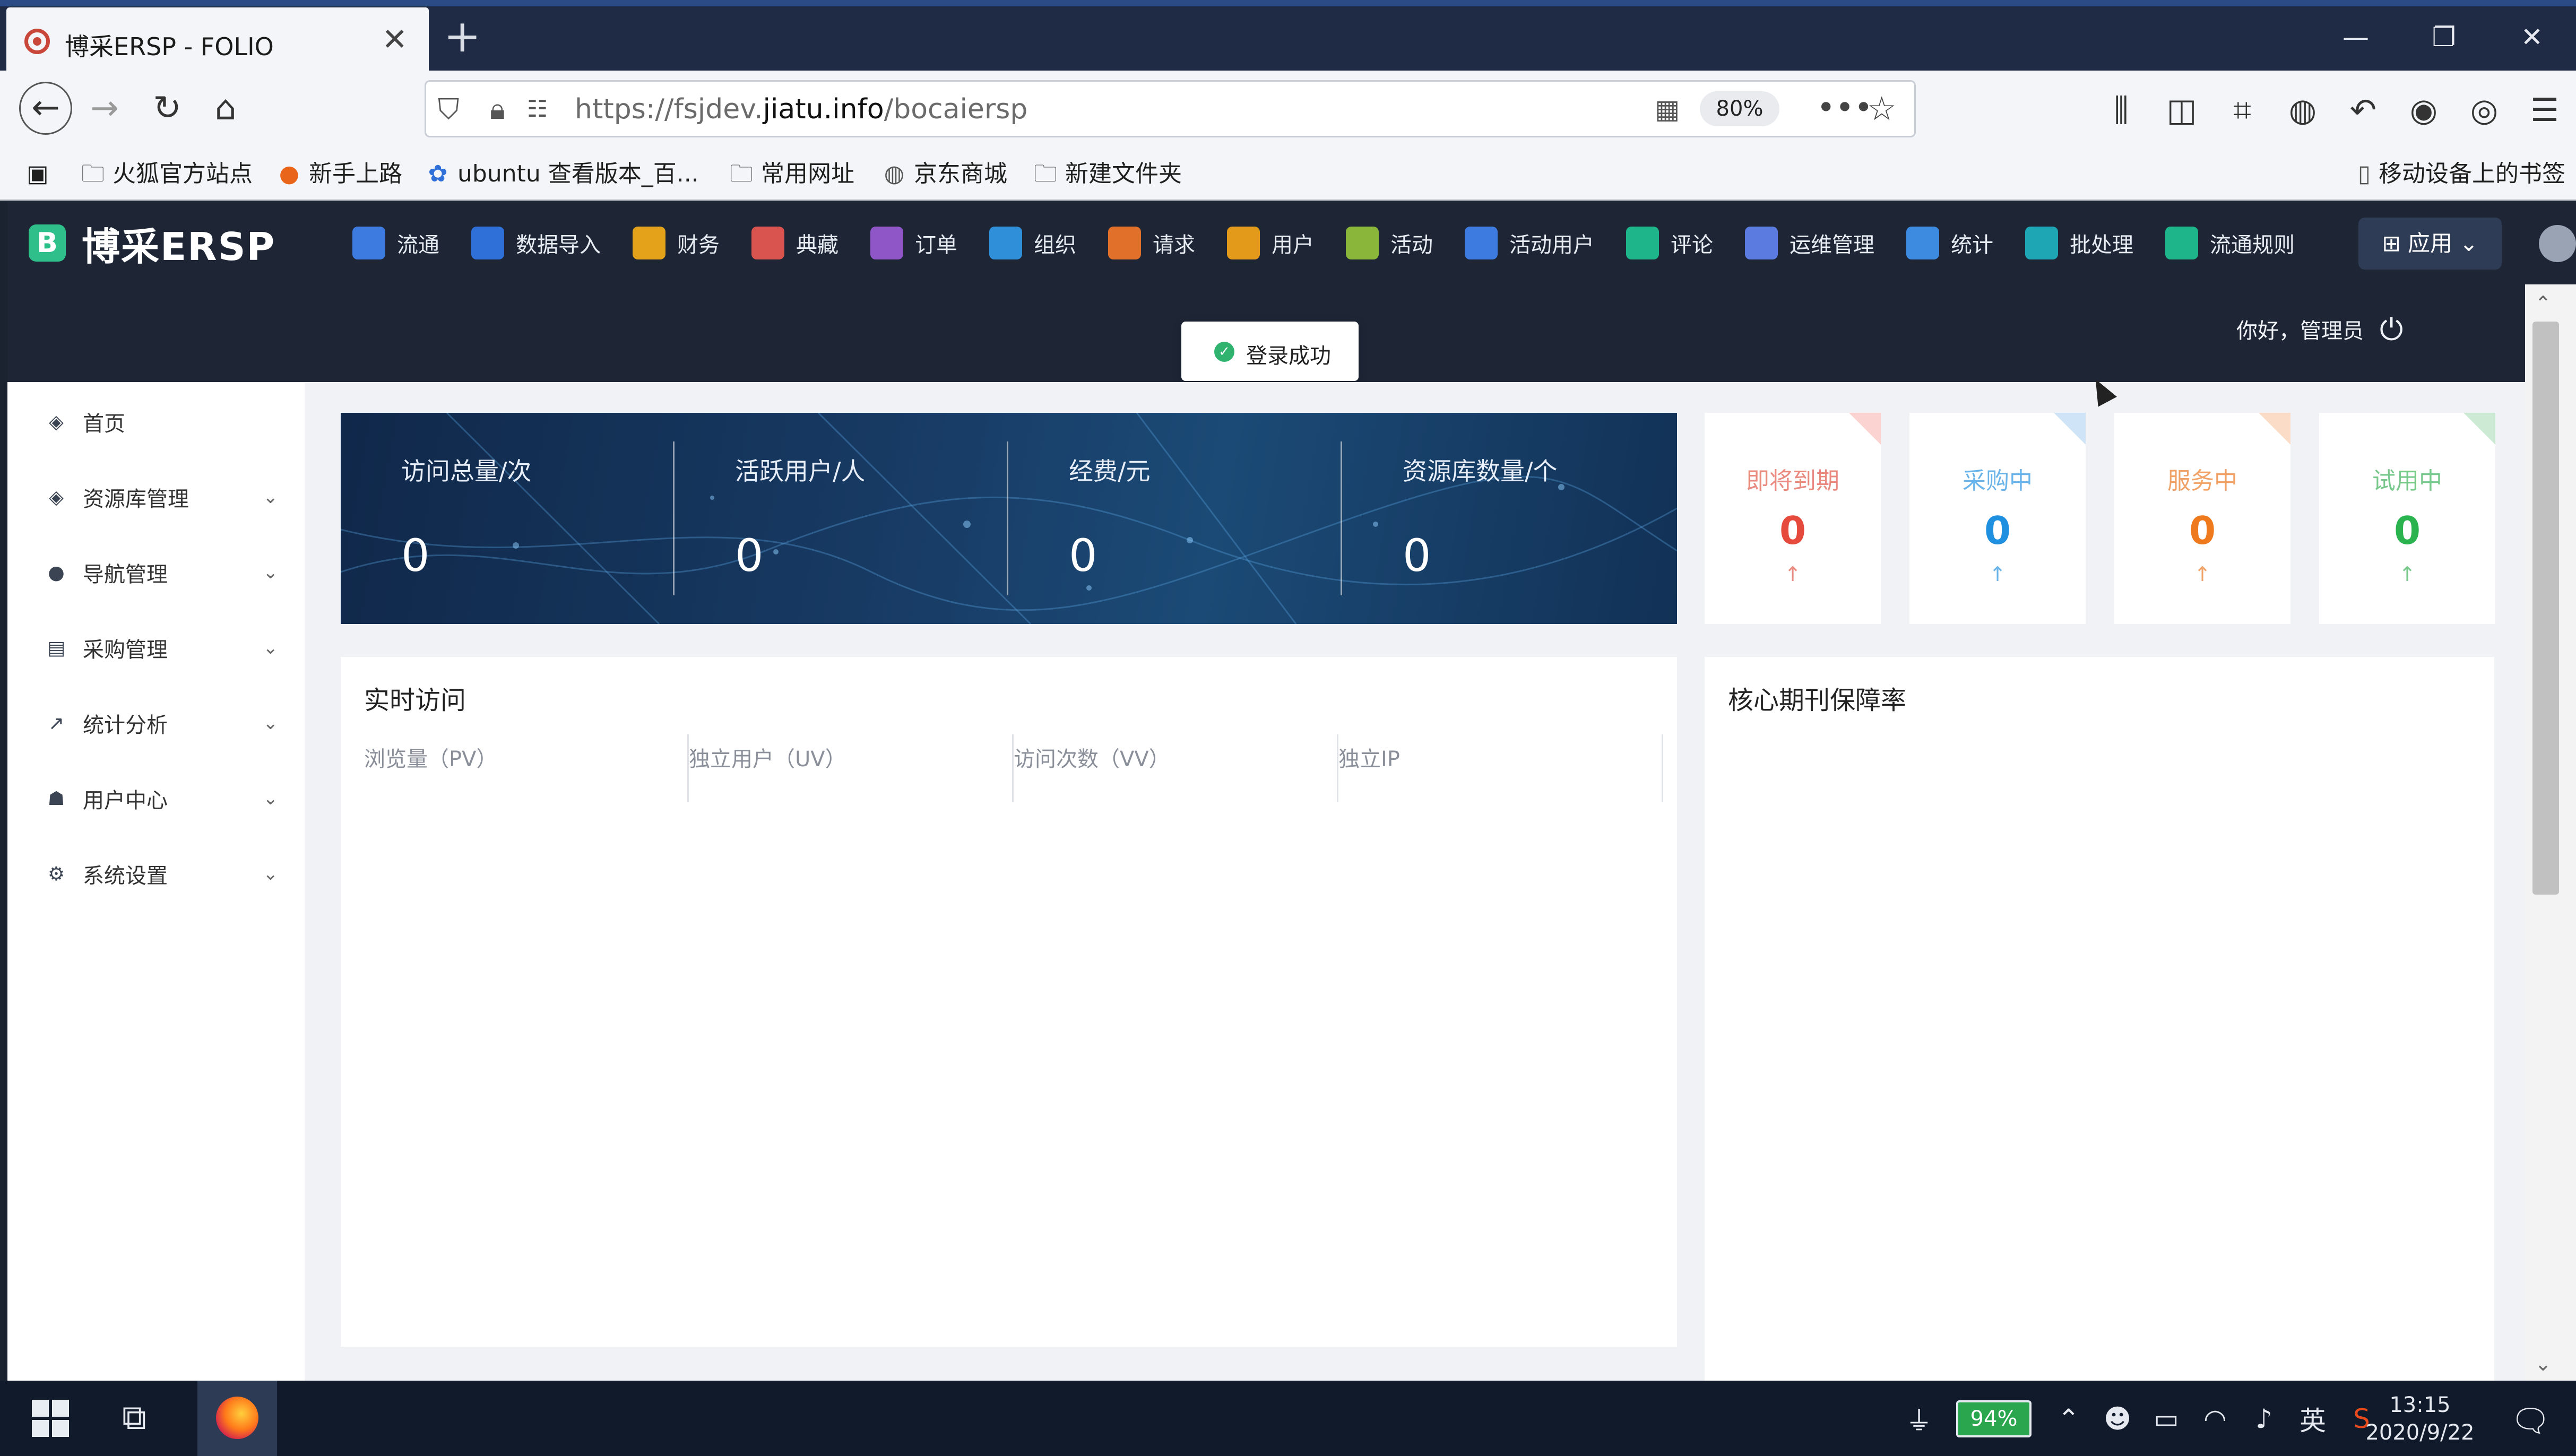 Image resolution: width=2576 pixels, height=1456 pixels. What do you see at coordinates (2545, 608) in the screenshot?
I see `scroll-thumb` at bounding box center [2545, 608].